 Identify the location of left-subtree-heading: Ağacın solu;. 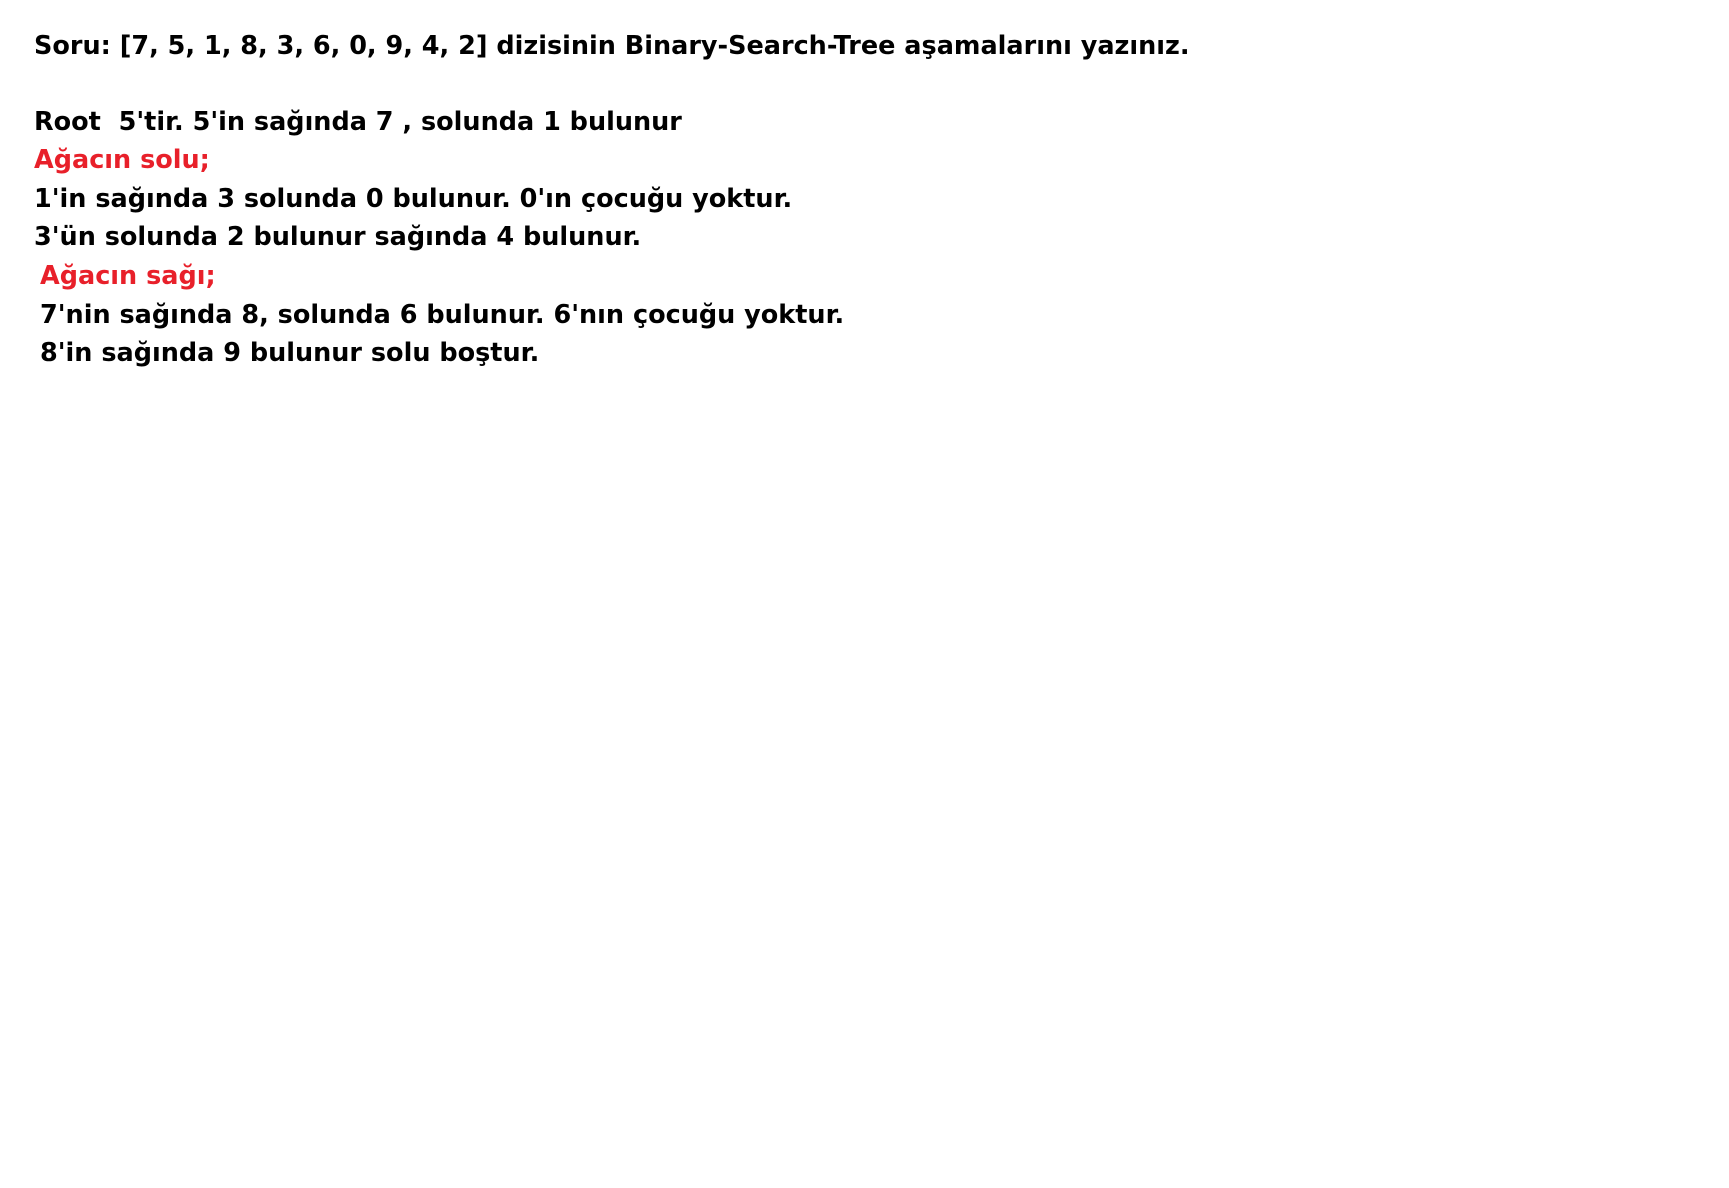
(122, 160).